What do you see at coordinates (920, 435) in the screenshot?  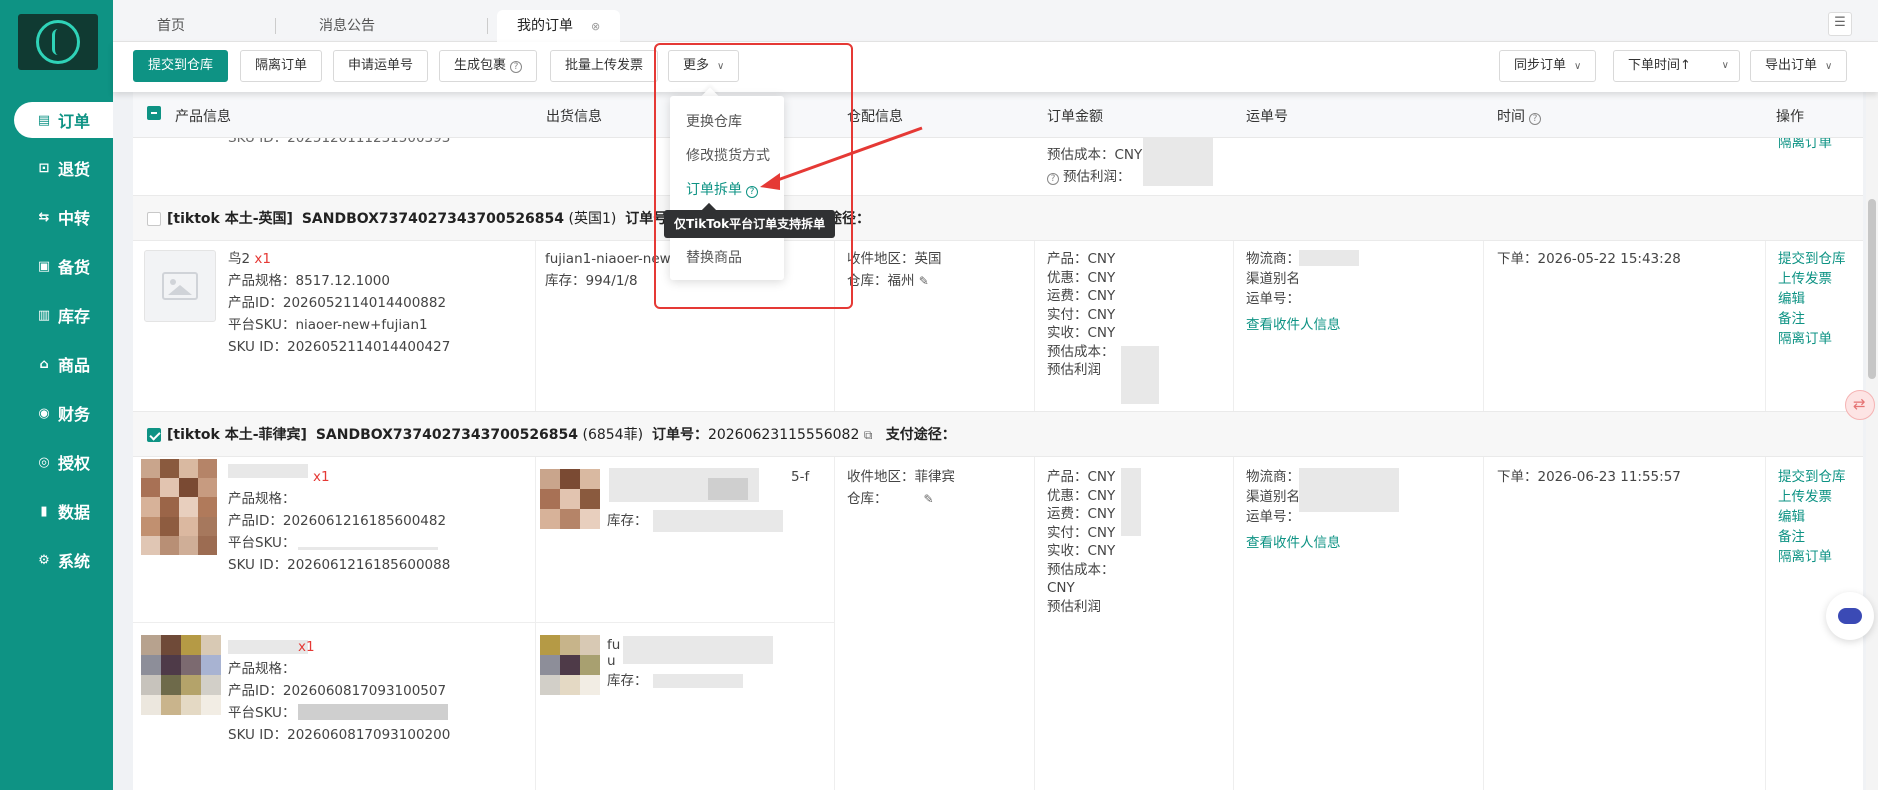 I see `pay-label-text: 支付途径：` at bounding box center [920, 435].